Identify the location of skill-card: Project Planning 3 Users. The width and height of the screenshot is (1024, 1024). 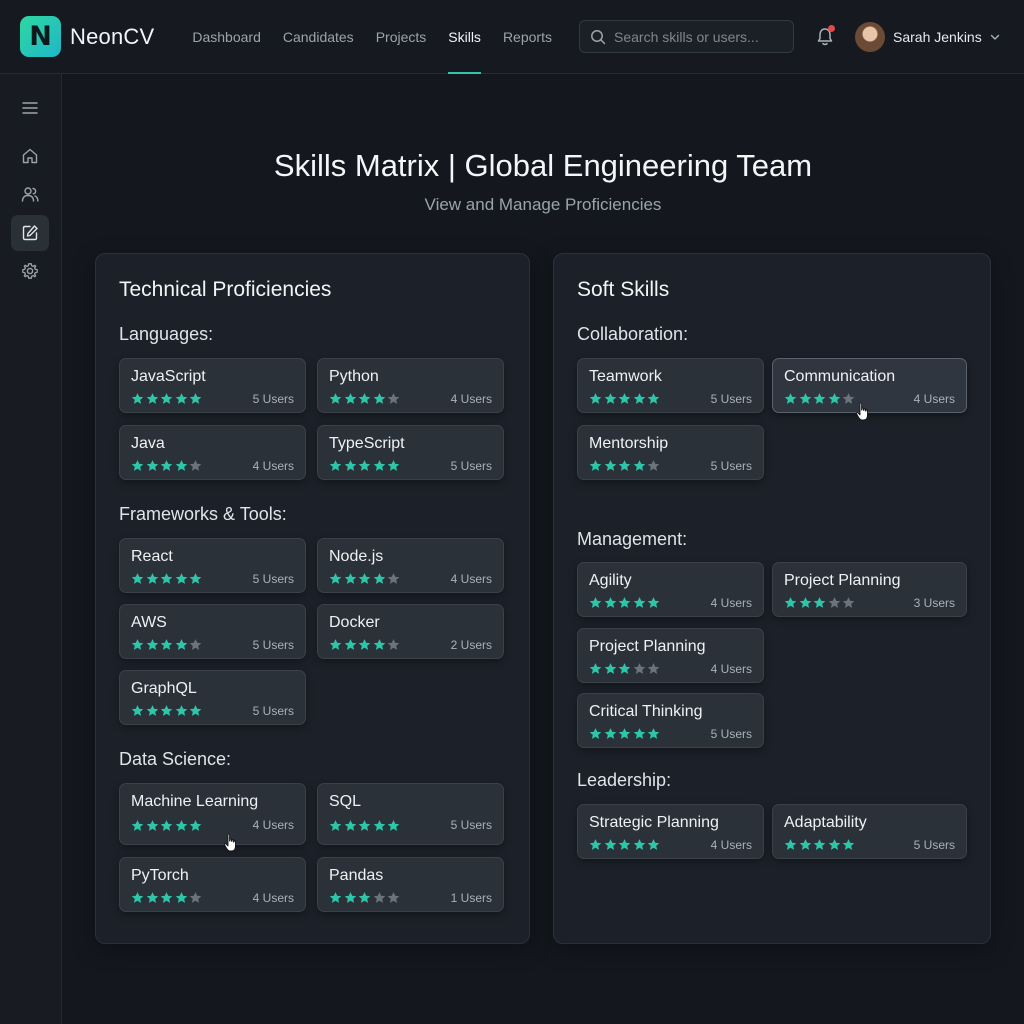
(869, 589).